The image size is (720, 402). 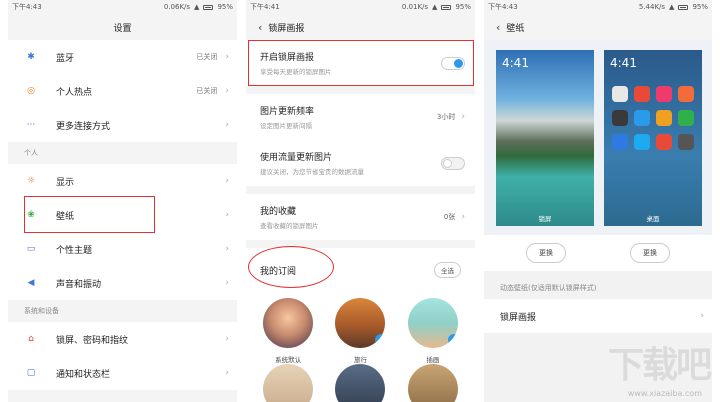 I want to click on subscription-item: ✓ 旅行, so click(x=360, y=331).